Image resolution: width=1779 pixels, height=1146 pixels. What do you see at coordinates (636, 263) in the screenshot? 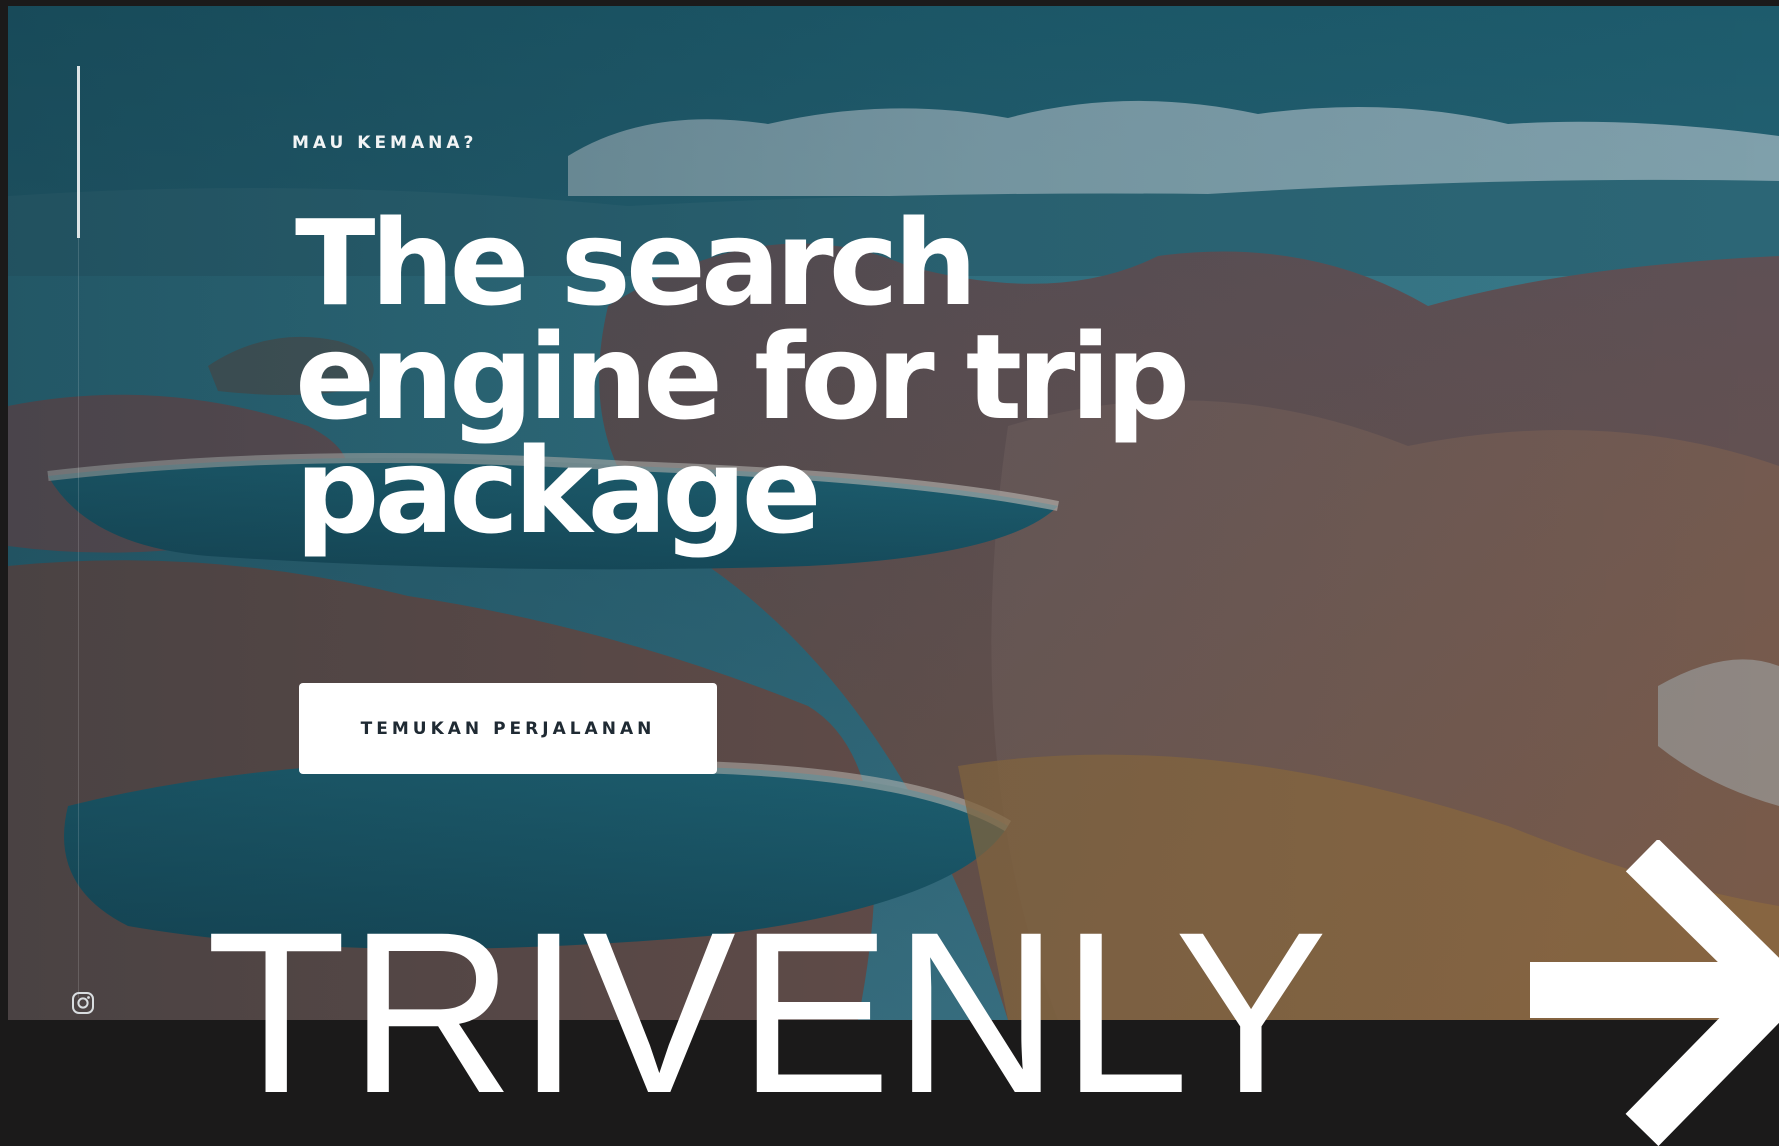
I see `headline-line-1: The search` at bounding box center [636, 263].